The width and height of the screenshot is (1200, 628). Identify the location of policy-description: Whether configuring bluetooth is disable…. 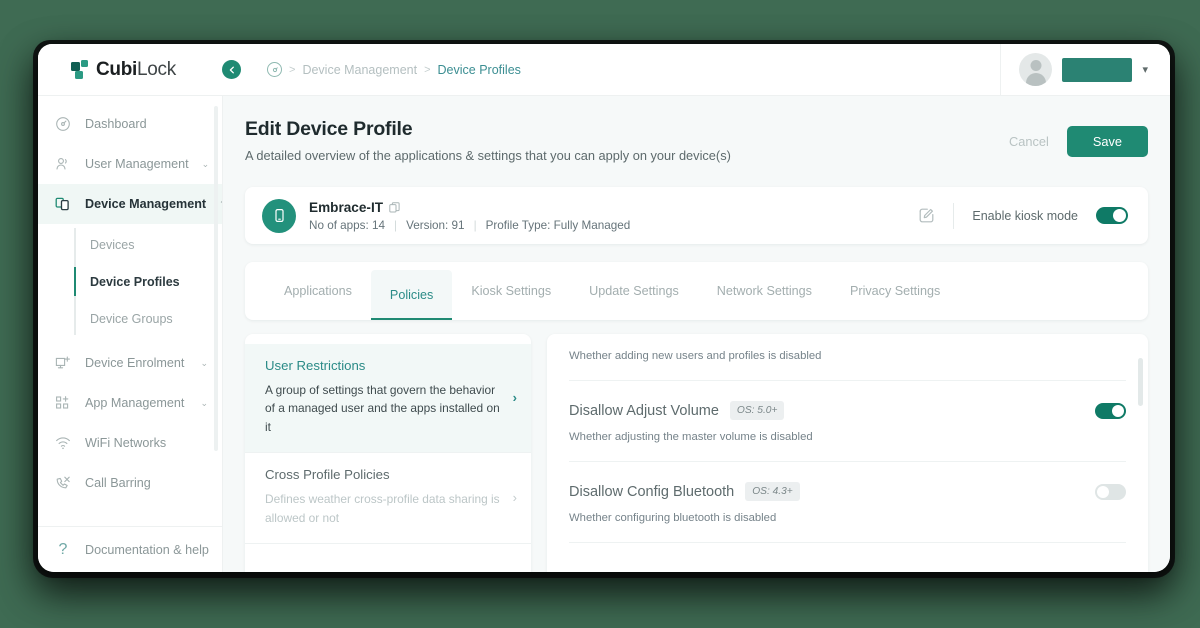
(673, 518).